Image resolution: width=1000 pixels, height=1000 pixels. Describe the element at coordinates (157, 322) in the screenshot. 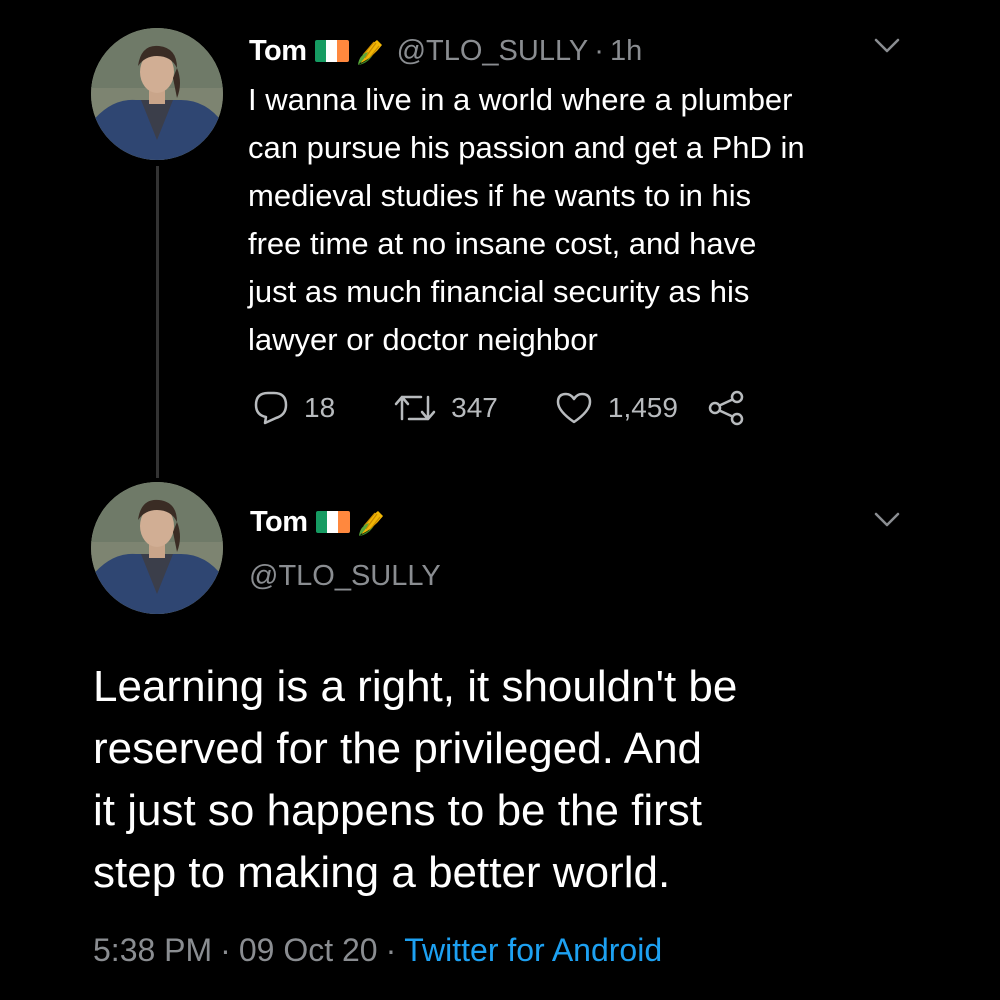

I see `thread-connector-line` at that location.